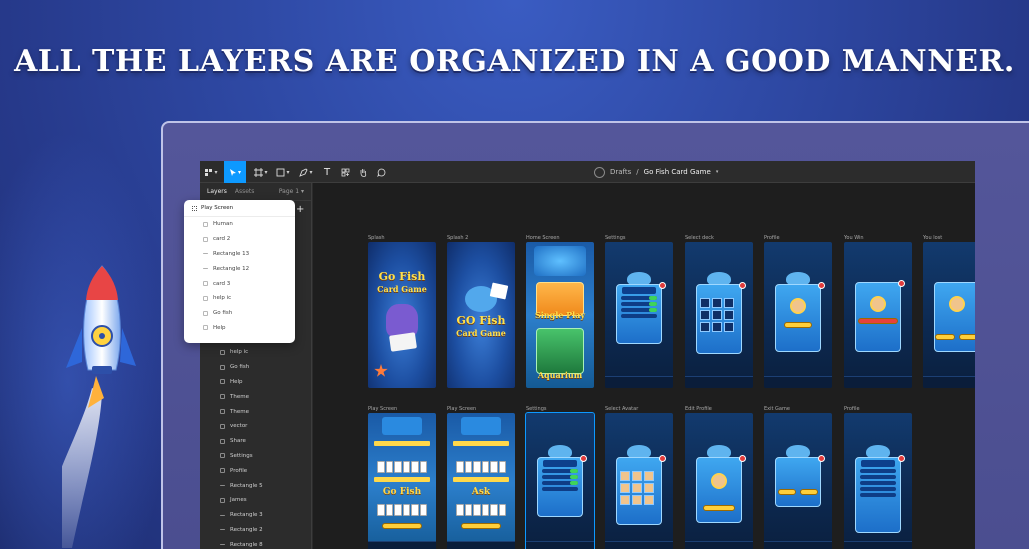 This screenshot has height=549, width=1029. What do you see at coordinates (402, 510) in the screenshot?
I see `card-row` at bounding box center [402, 510].